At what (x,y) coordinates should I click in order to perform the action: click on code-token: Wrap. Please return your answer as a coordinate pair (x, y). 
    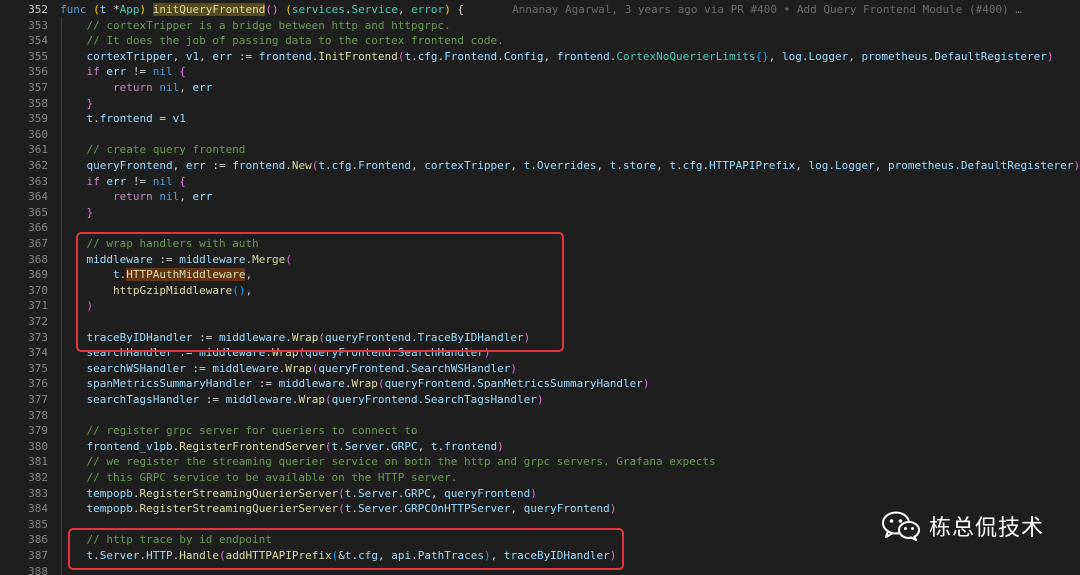
    Looking at the image, I should click on (298, 368).